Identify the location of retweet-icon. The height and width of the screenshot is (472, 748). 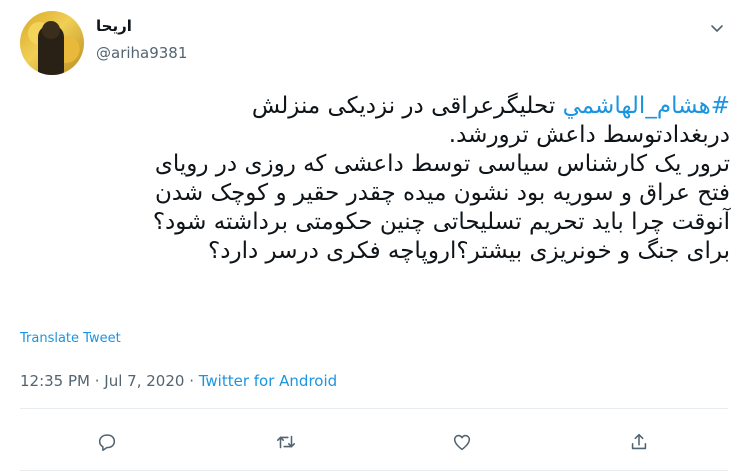
(286, 442).